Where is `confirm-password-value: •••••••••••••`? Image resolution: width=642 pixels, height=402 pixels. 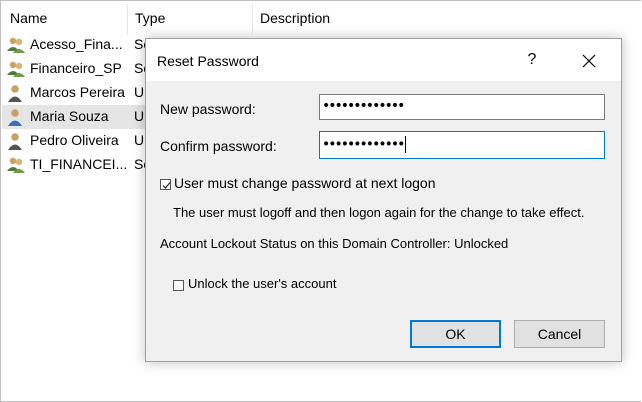
confirm-password-value: ••••••••••••• is located at coordinates (363, 144).